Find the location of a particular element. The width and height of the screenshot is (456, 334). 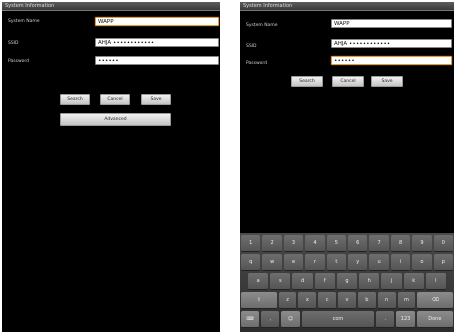

keyboard-row-qwerty: qwertyuiop is located at coordinates (347, 262).